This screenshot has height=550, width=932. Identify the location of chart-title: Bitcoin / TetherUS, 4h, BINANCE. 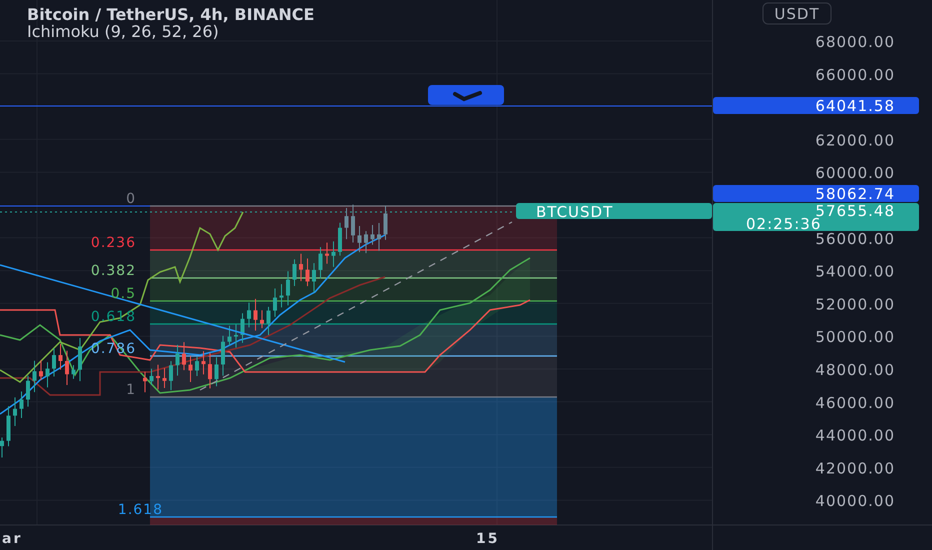
(170, 14).